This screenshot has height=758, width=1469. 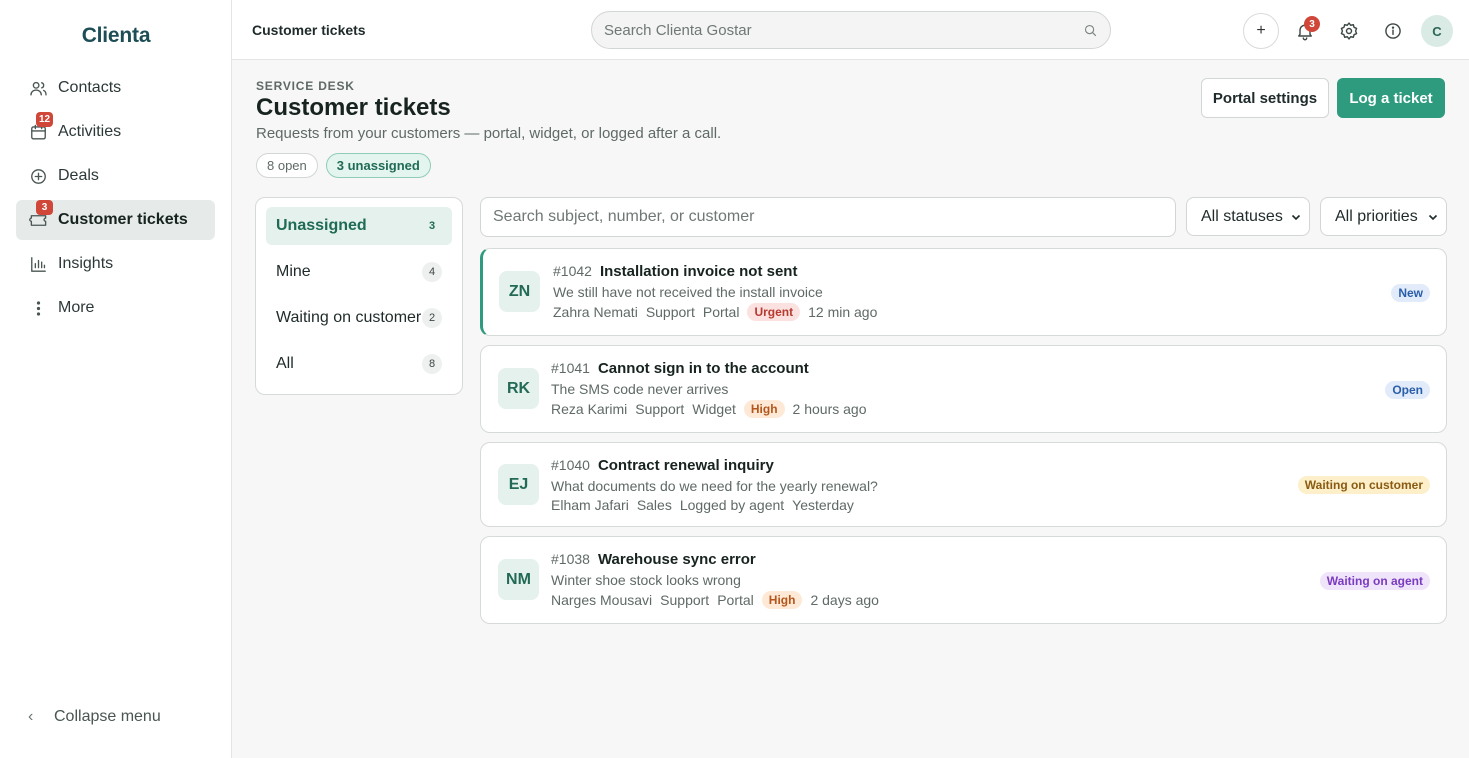 I want to click on ticket-number: #1038, so click(x=570, y=559).